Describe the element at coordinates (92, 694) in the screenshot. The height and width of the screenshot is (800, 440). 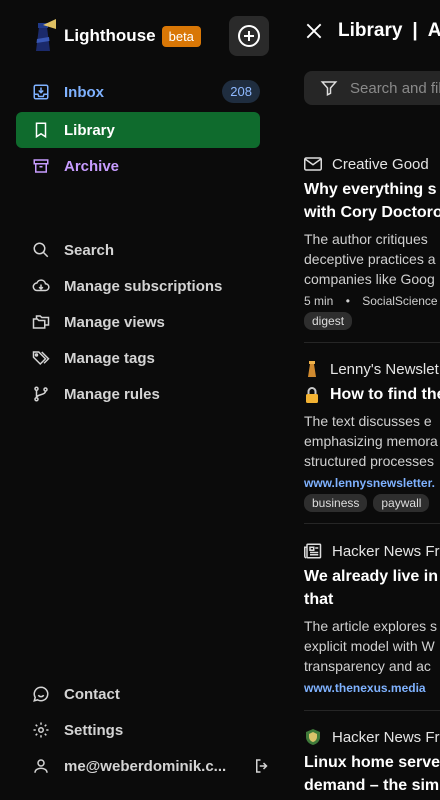
I see `sidebar-item-label: Contact` at that location.